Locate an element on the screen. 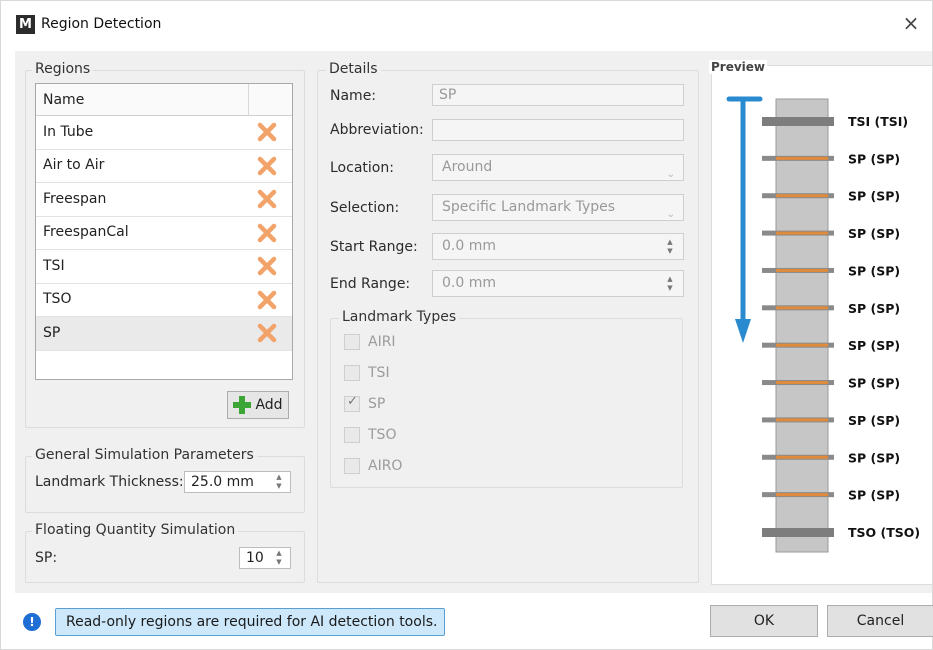 The image size is (933, 650). landmark-thickness-input: 25.0 mm ▲ ▼ is located at coordinates (237, 482).